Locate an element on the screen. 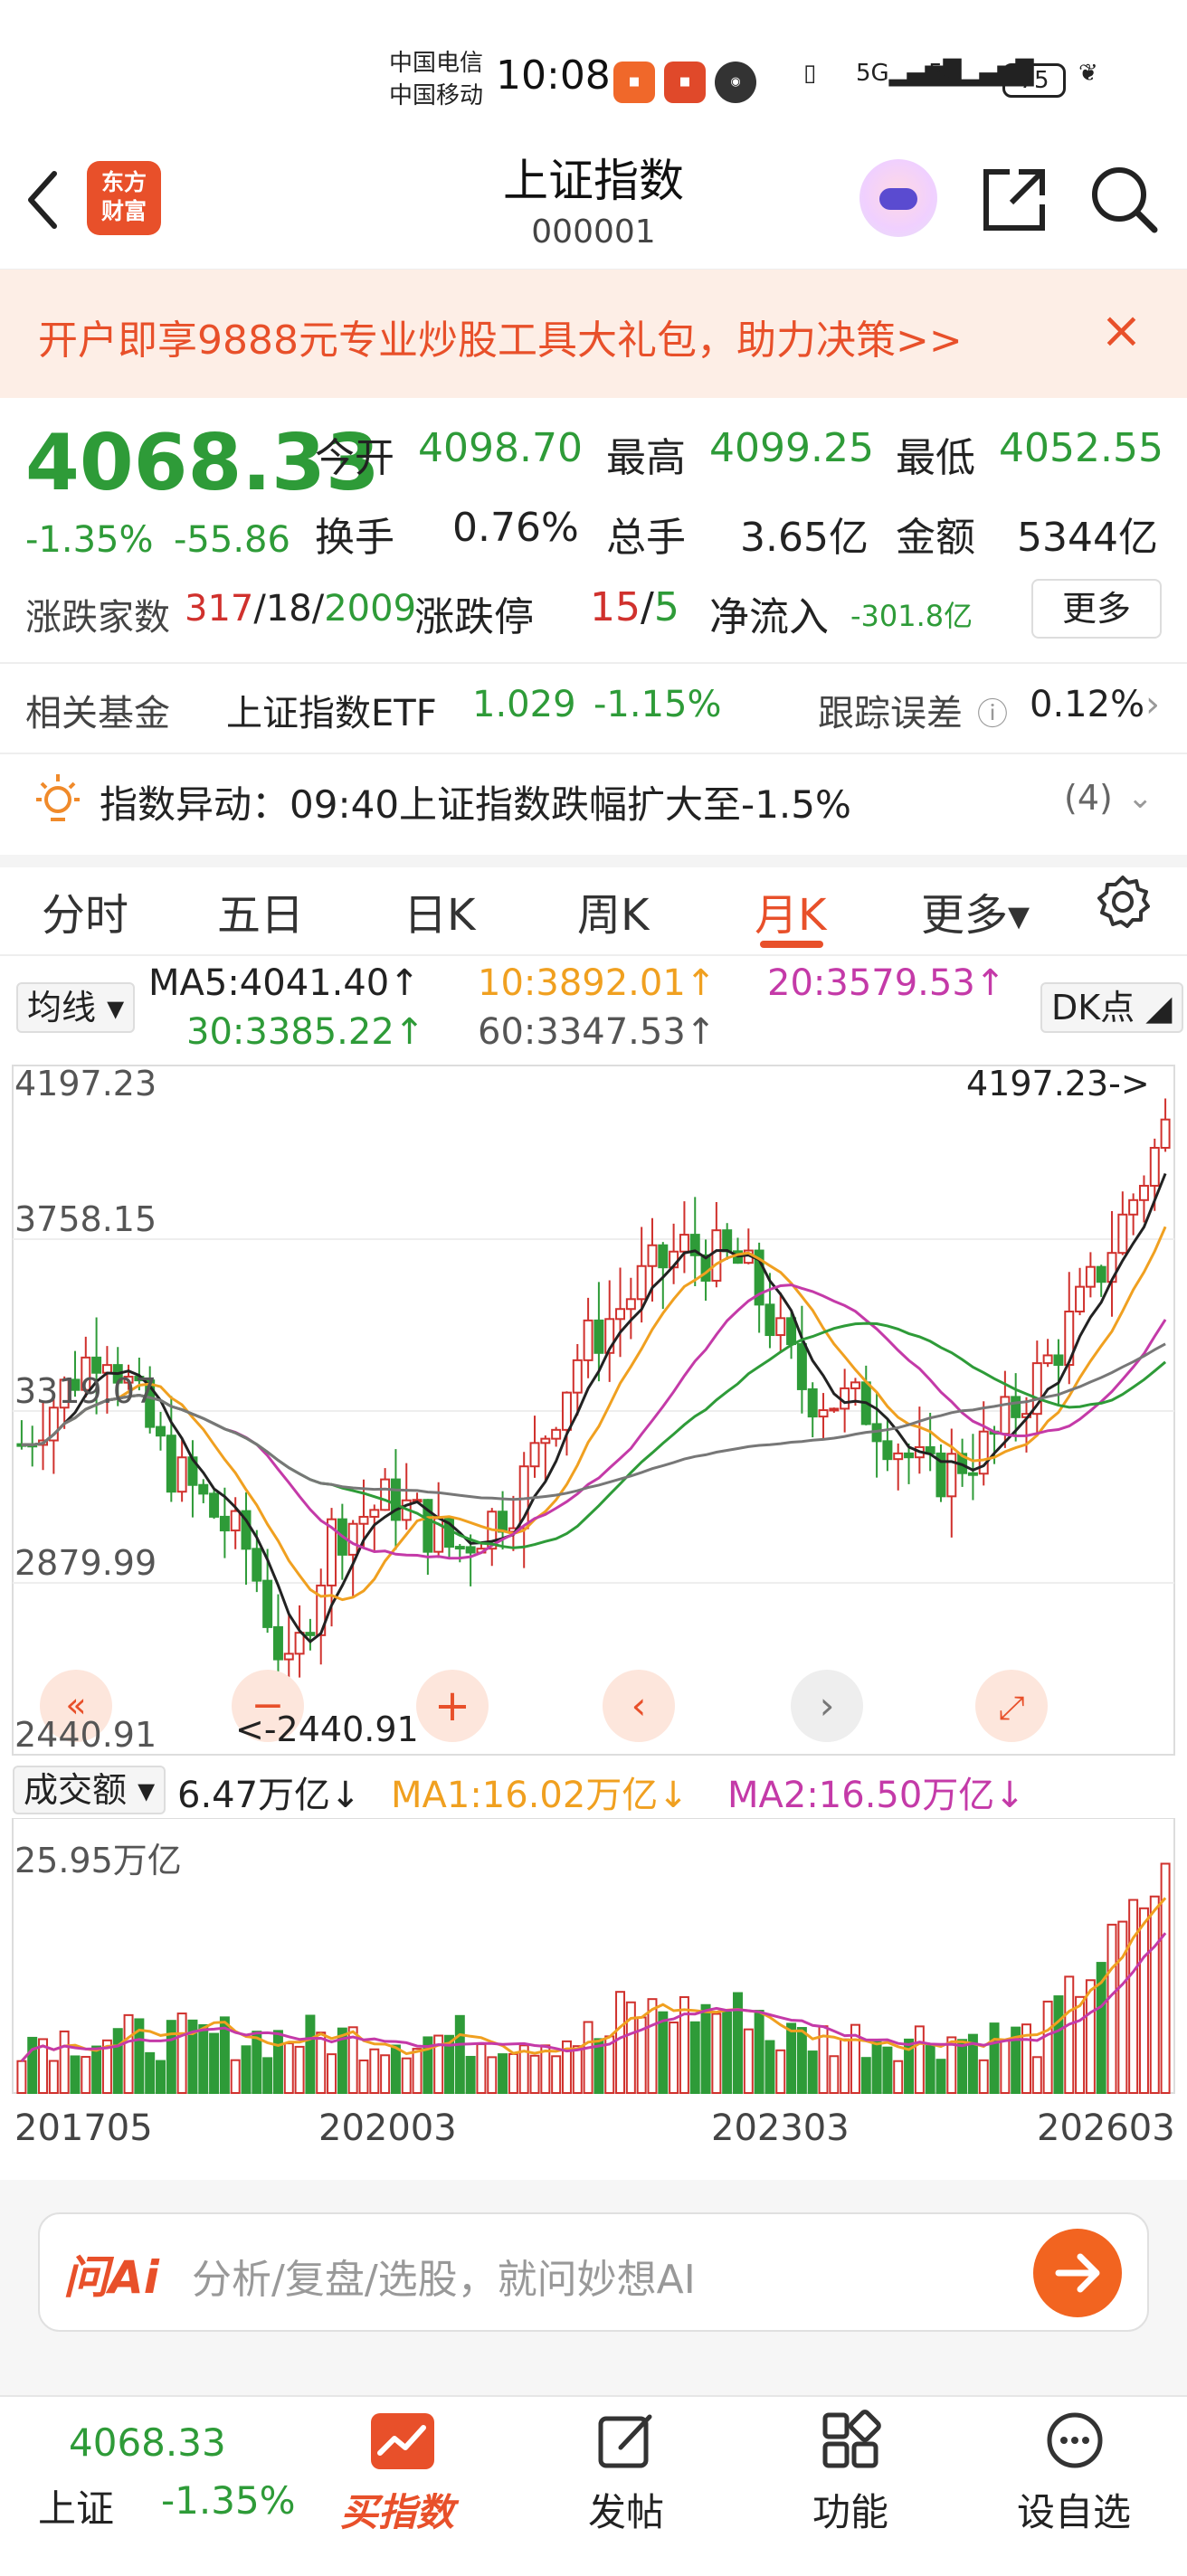 This screenshot has height=2576, width=1187. tab-daily-k: 日K is located at coordinates (439, 911).